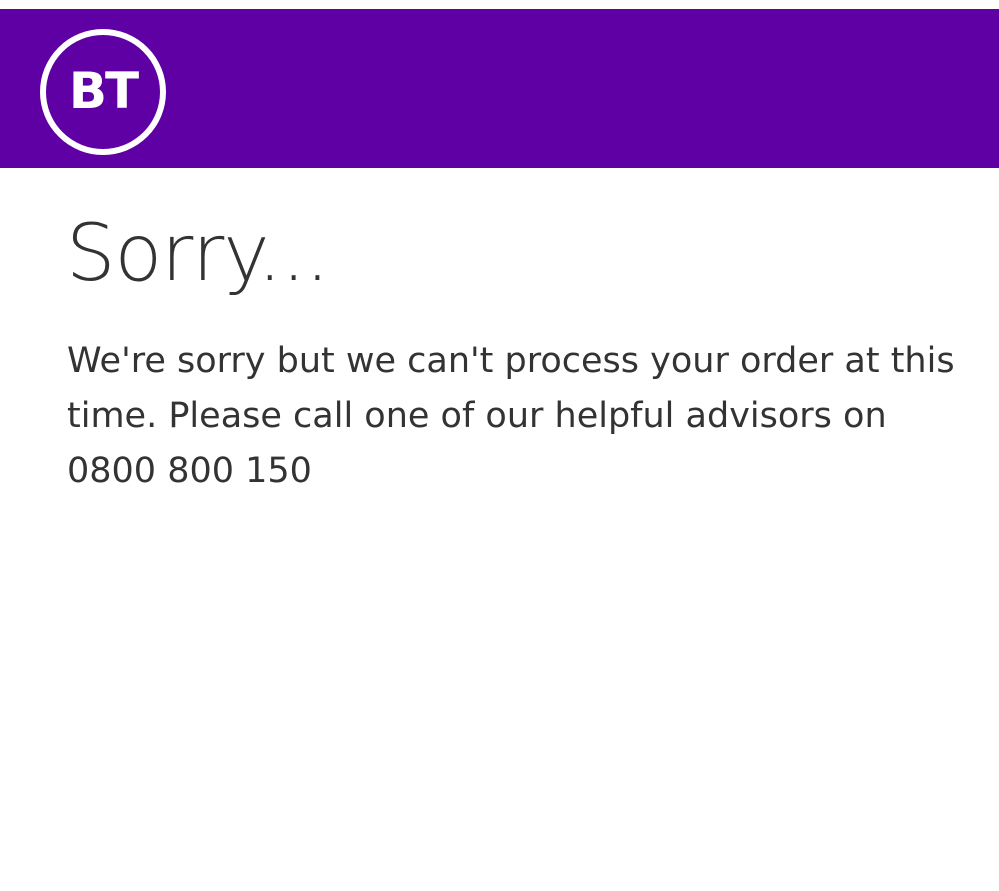 This screenshot has height=891, width=999. I want to click on bt-logo: BT, so click(103, 92).